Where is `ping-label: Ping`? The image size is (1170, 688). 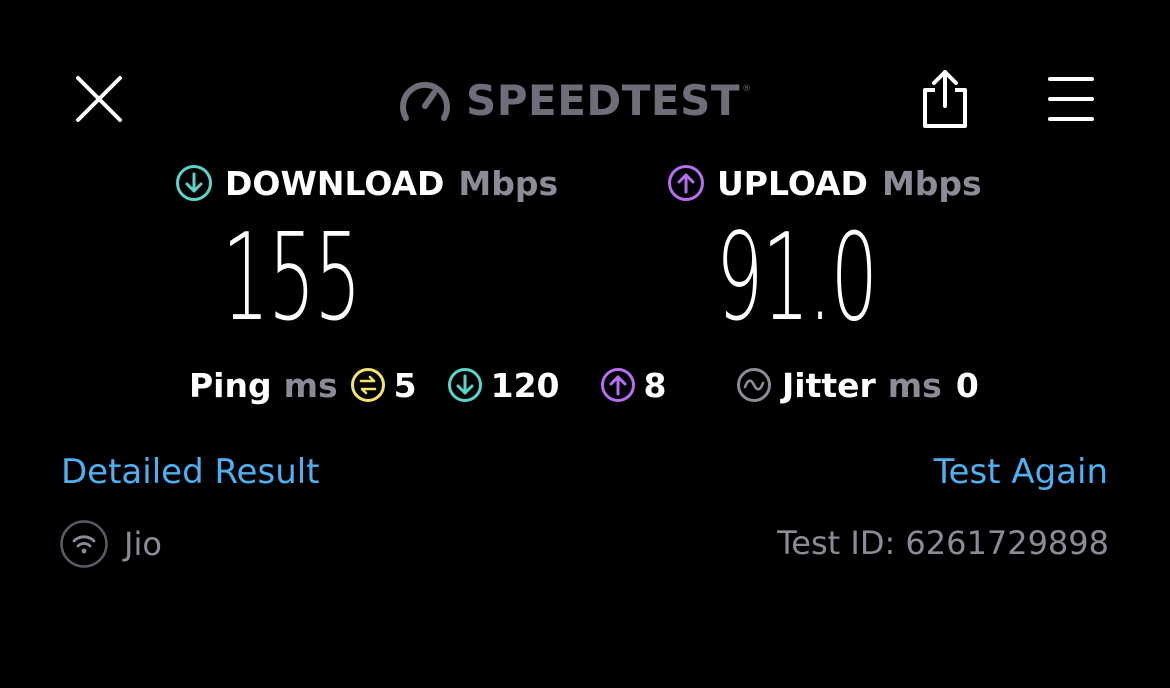
ping-label: Ping is located at coordinates (230, 385).